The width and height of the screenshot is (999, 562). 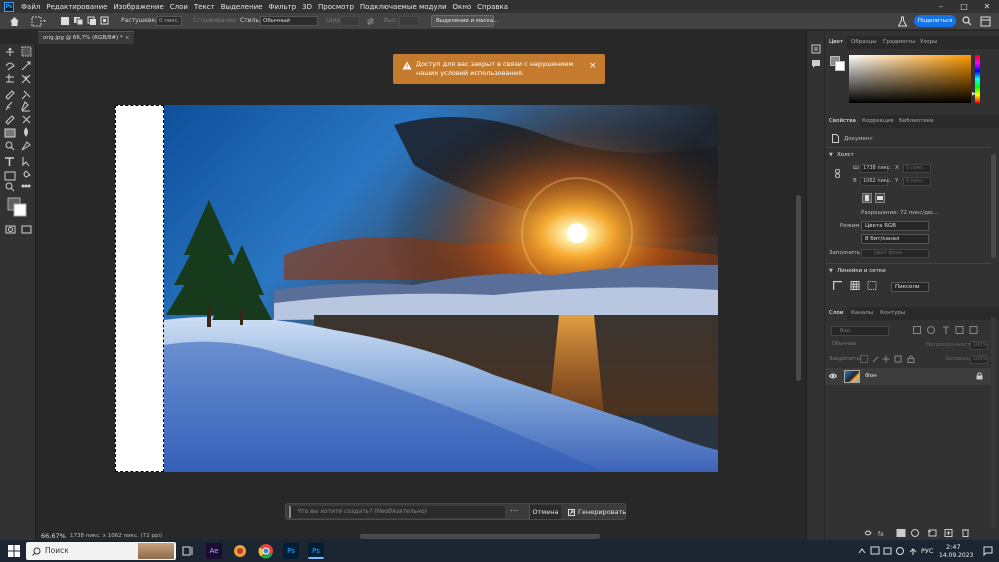 What do you see at coordinates (53, 536) in the screenshot?
I see `zoom-level: 66,67%` at bounding box center [53, 536].